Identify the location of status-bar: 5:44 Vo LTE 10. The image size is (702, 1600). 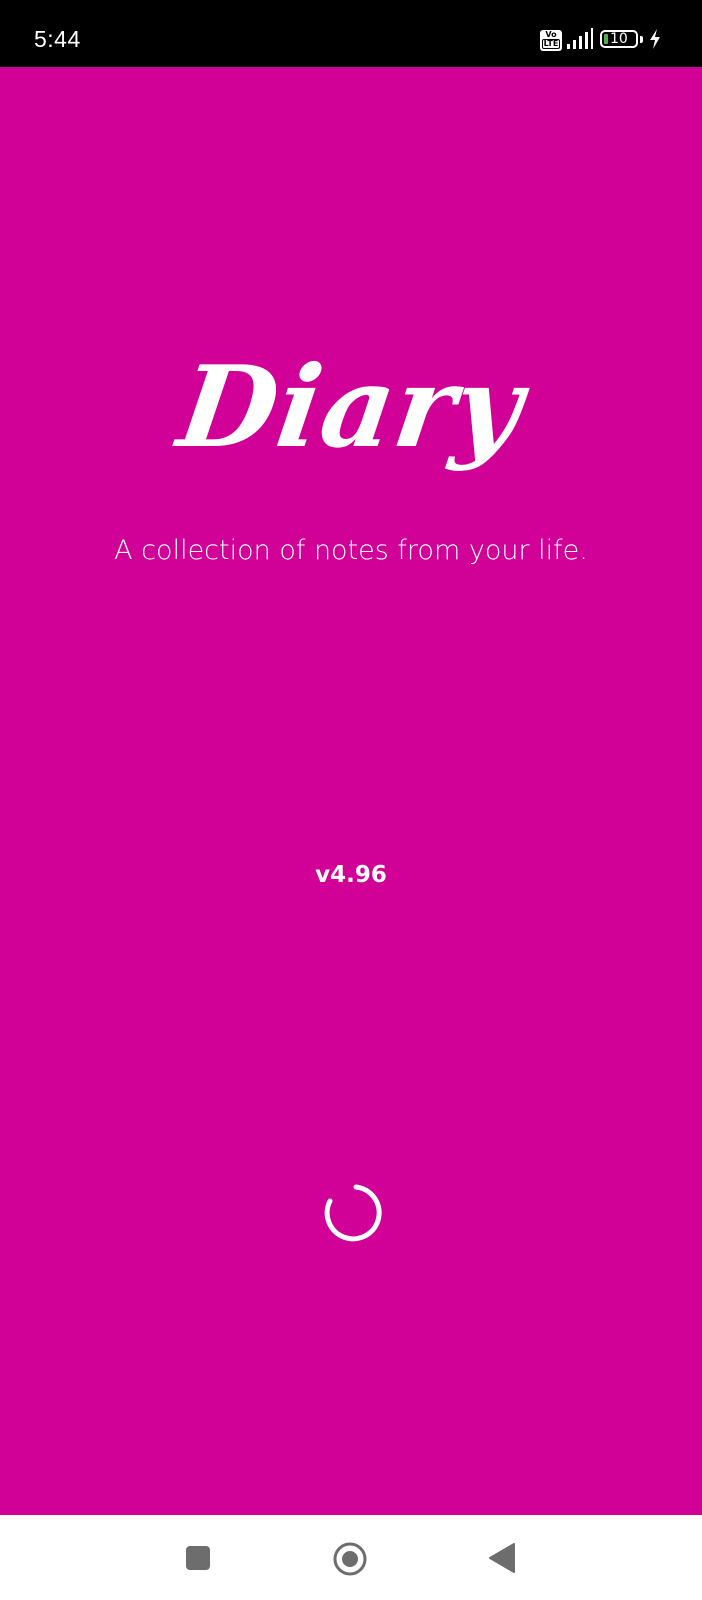
(351, 33).